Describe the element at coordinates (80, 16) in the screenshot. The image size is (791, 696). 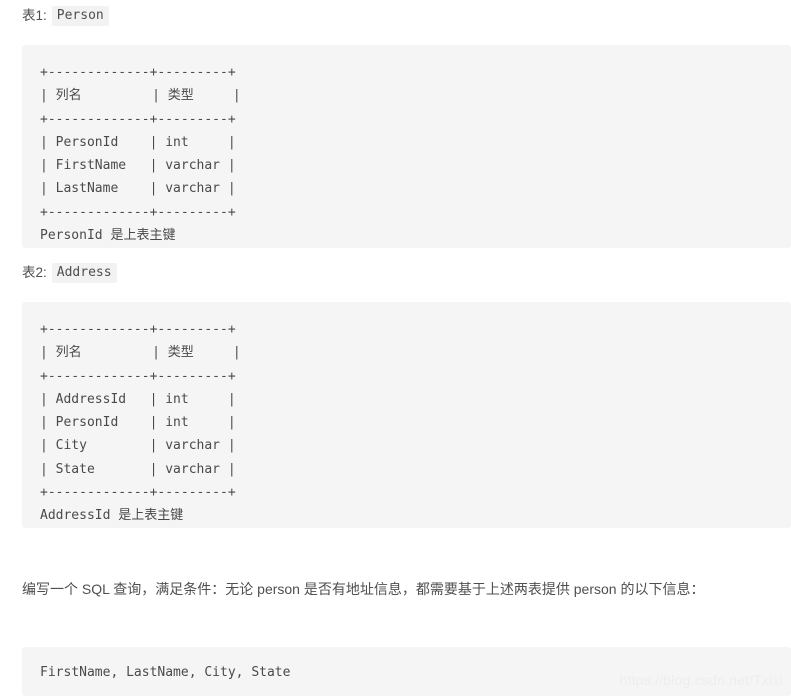
I see `table-name-code-person: Person` at that location.